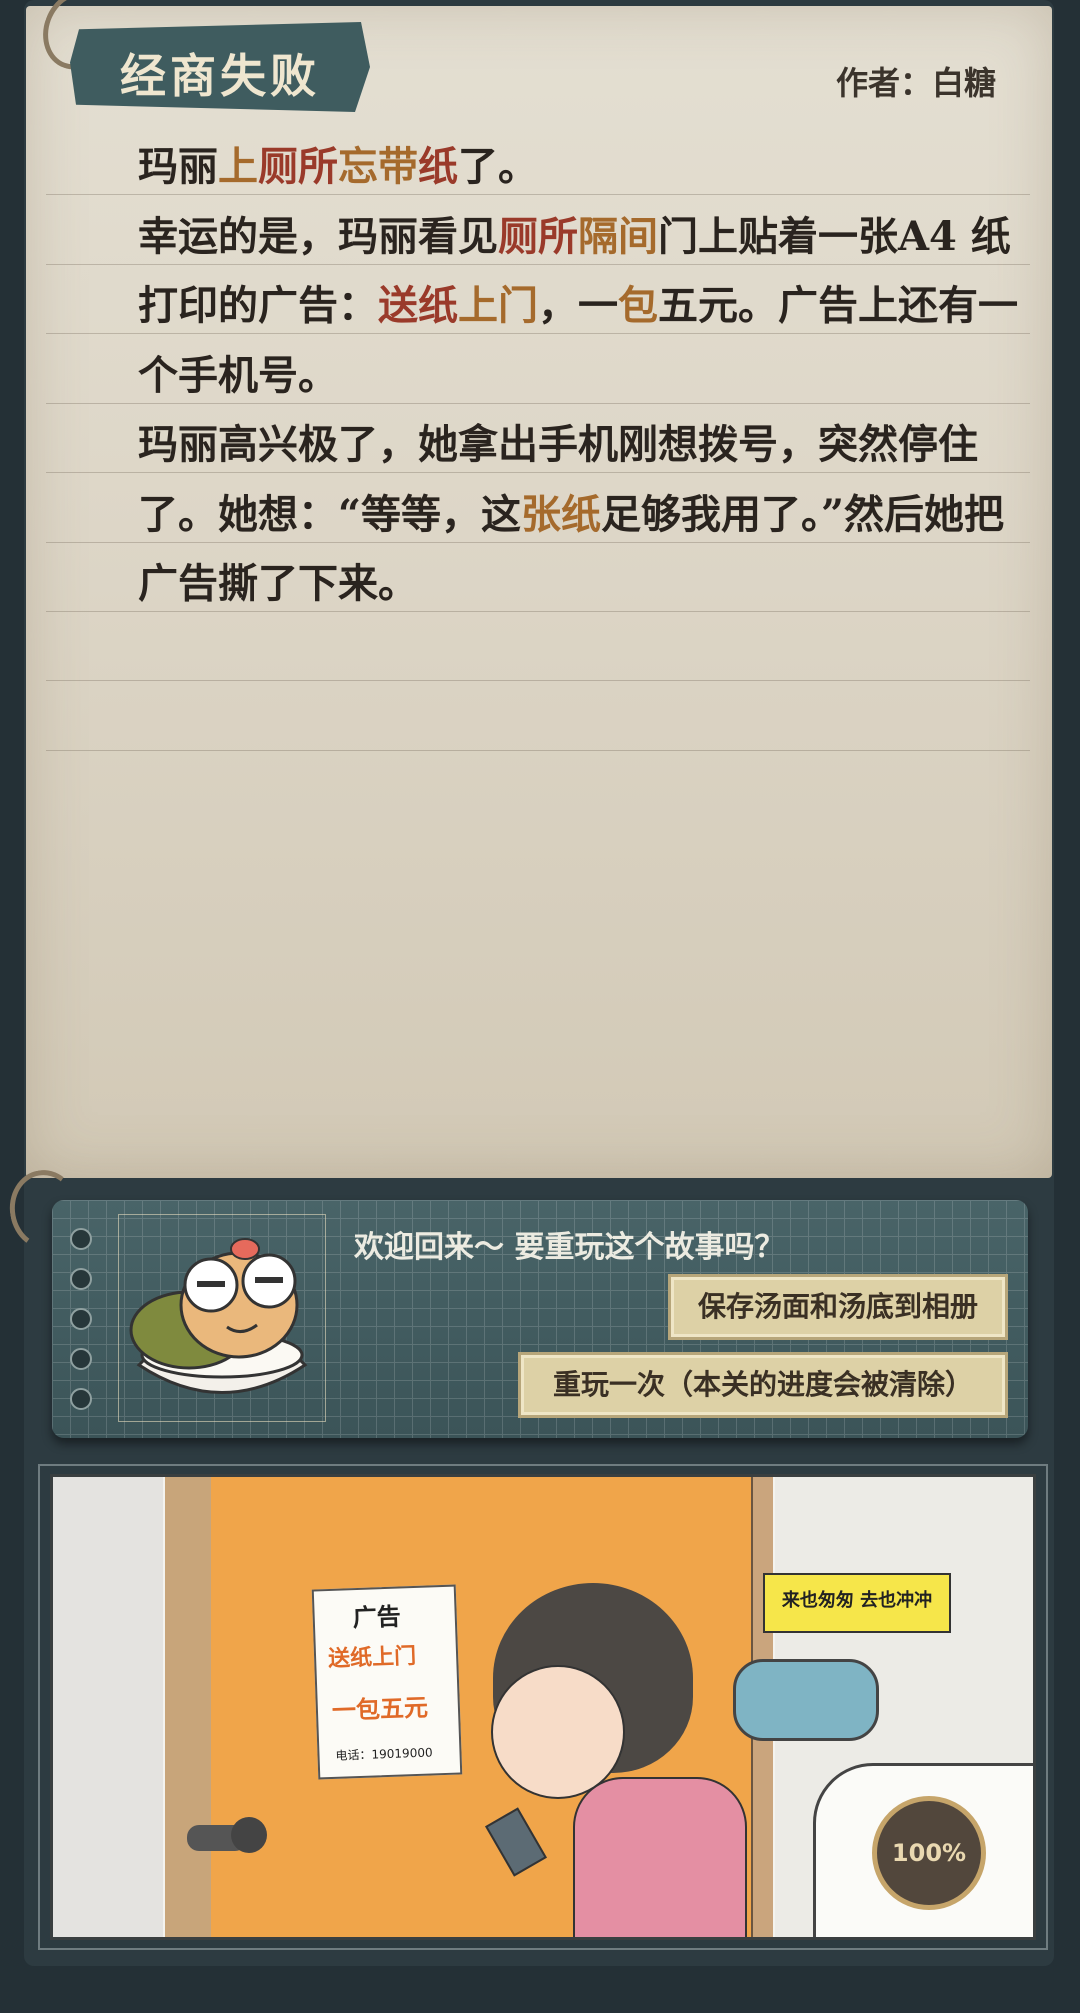 Image resolution: width=1080 pixels, height=2013 pixels. What do you see at coordinates (384, 1754) in the screenshot?
I see `poster-phone: 电话：19019000` at bounding box center [384, 1754].